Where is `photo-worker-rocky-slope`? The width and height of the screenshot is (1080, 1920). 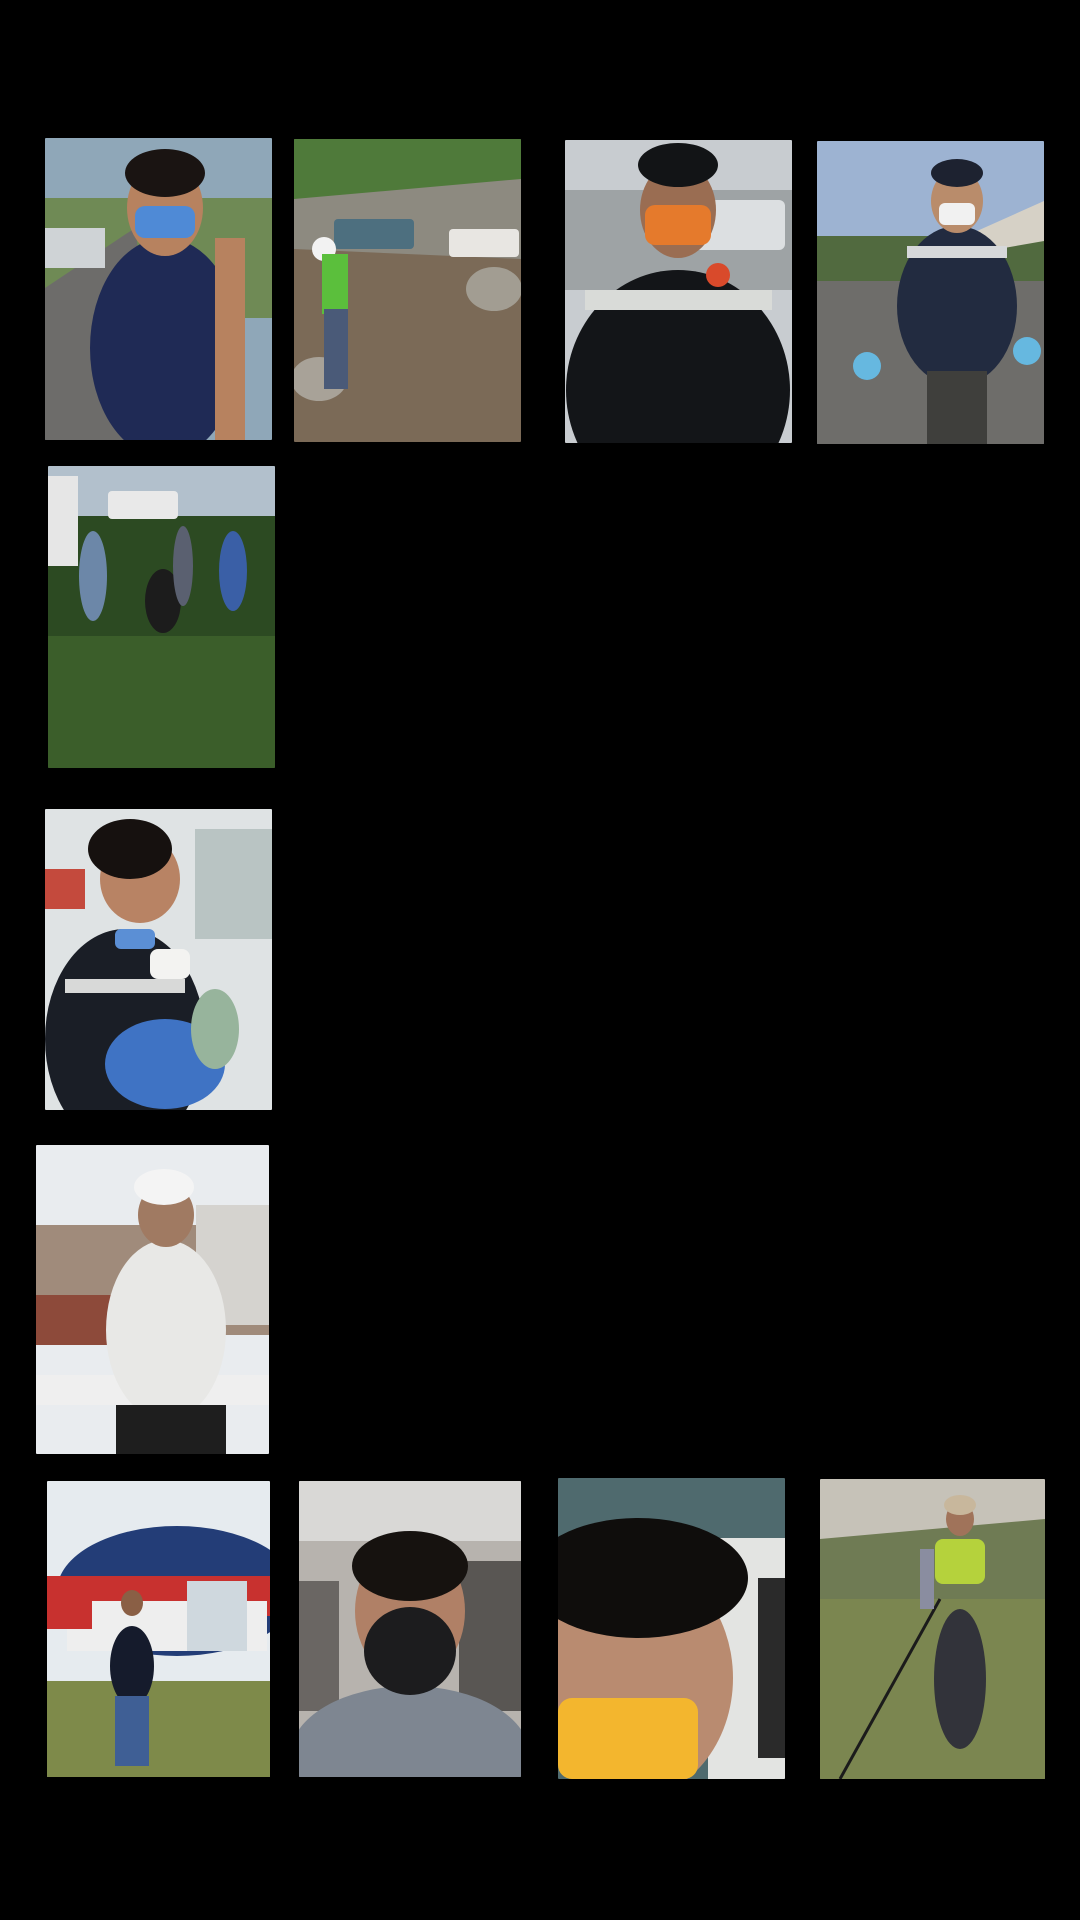
photo-worker-rocky-slope is located at coordinates (407, 290).